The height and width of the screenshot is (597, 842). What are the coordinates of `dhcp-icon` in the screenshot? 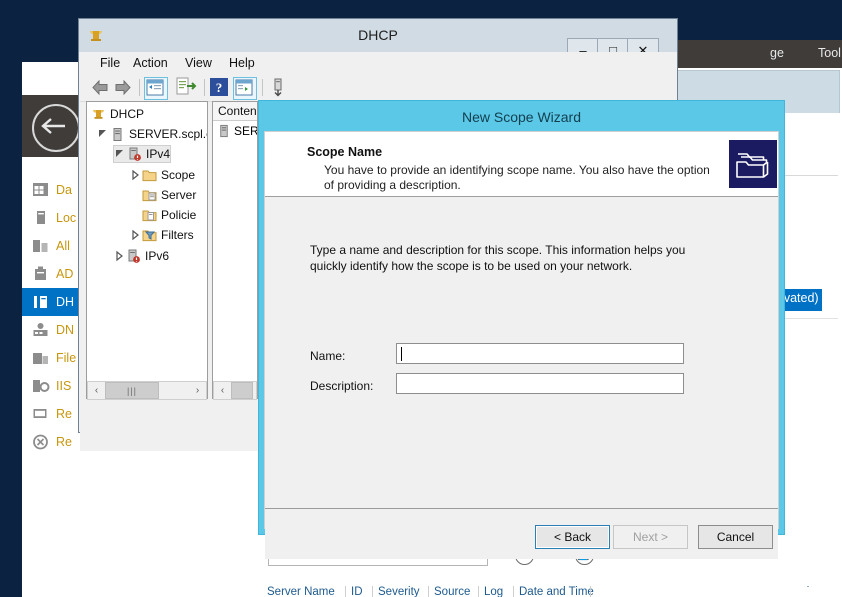 It's located at (41, 302).